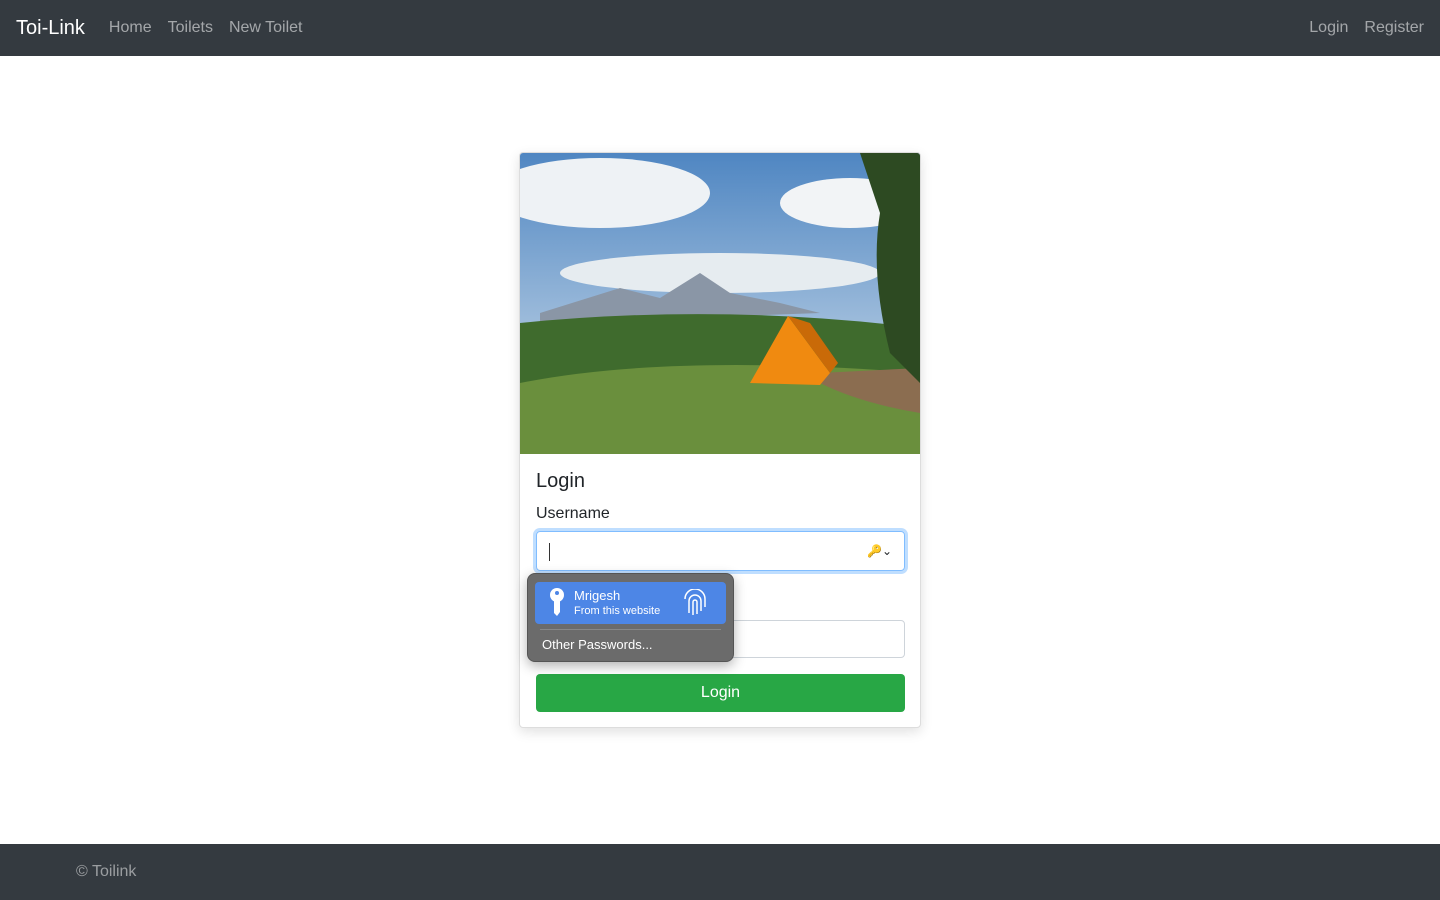 This screenshot has height=900, width=1440. I want to click on fingerprint-icon, so click(695, 602).